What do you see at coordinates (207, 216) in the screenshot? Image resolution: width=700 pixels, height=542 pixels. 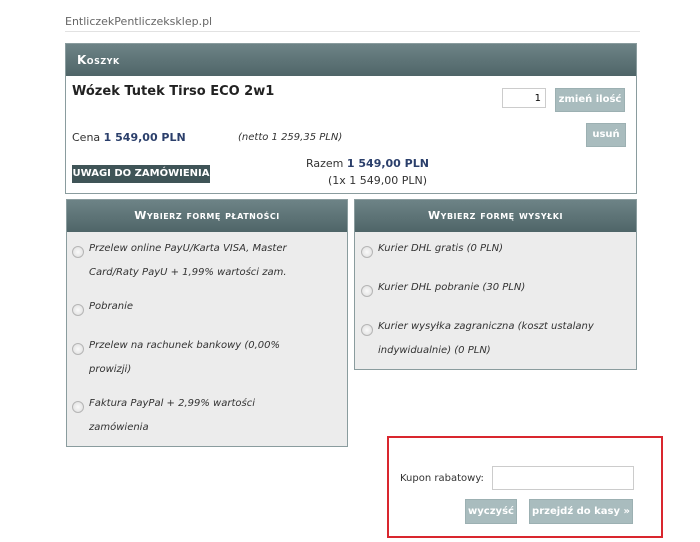 I see `payment-header: Wybierz formę płatności` at bounding box center [207, 216].